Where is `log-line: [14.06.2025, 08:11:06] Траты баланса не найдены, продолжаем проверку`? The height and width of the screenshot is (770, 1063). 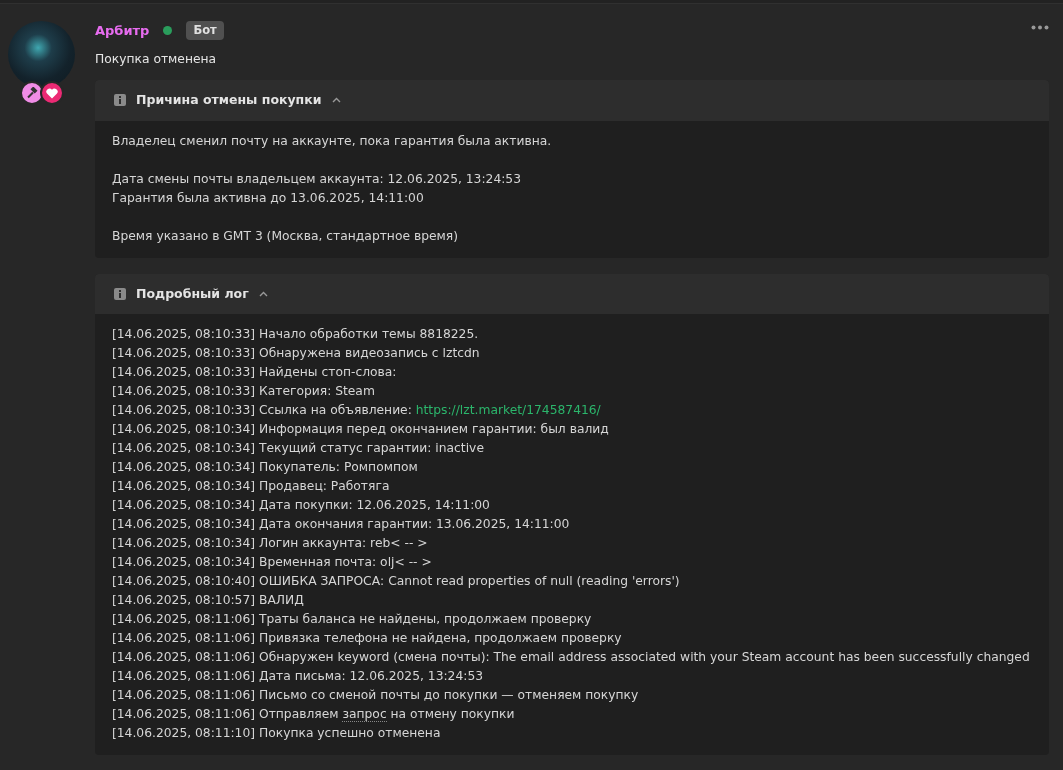 log-line: [14.06.2025, 08:11:06] Траты баланса не найдены, продолжаем проверку is located at coordinates (352, 620).